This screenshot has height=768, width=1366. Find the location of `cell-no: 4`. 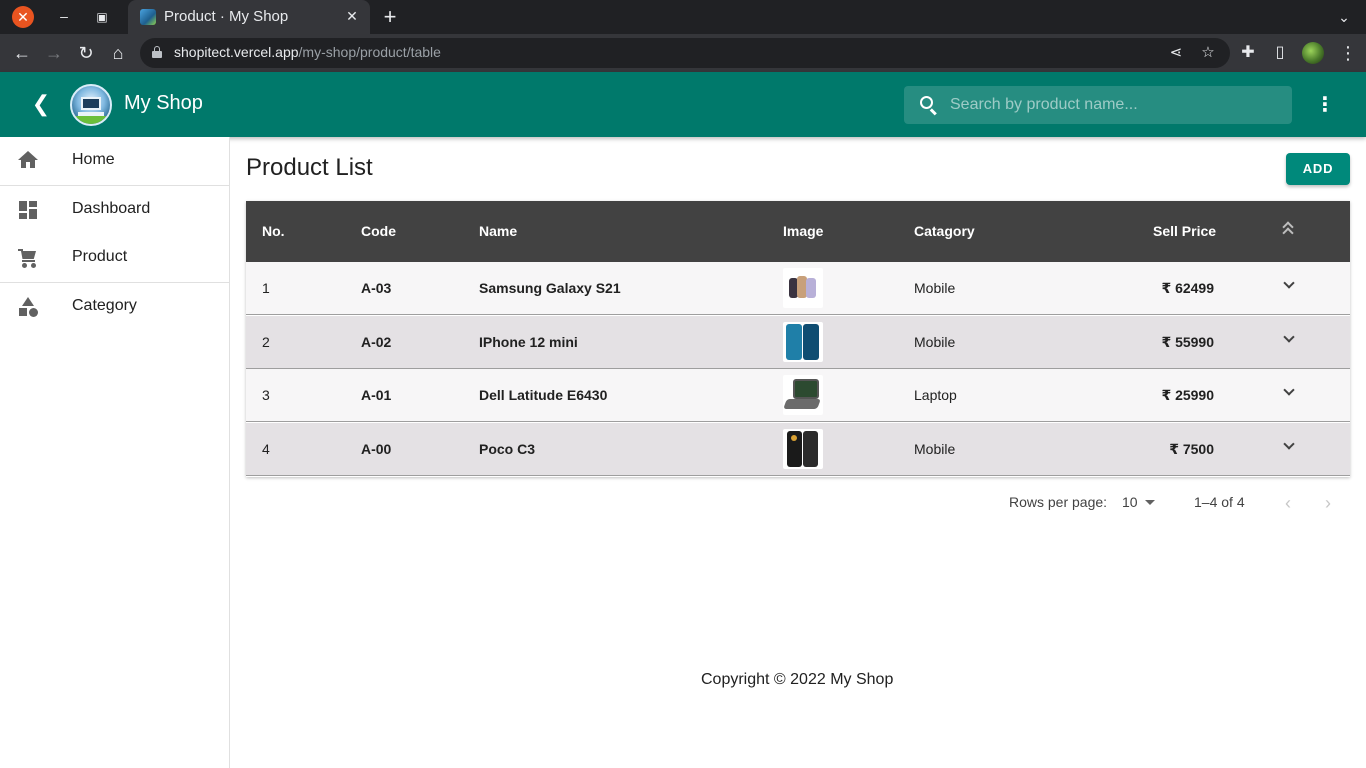

cell-no: 4 is located at coordinates (266, 449).